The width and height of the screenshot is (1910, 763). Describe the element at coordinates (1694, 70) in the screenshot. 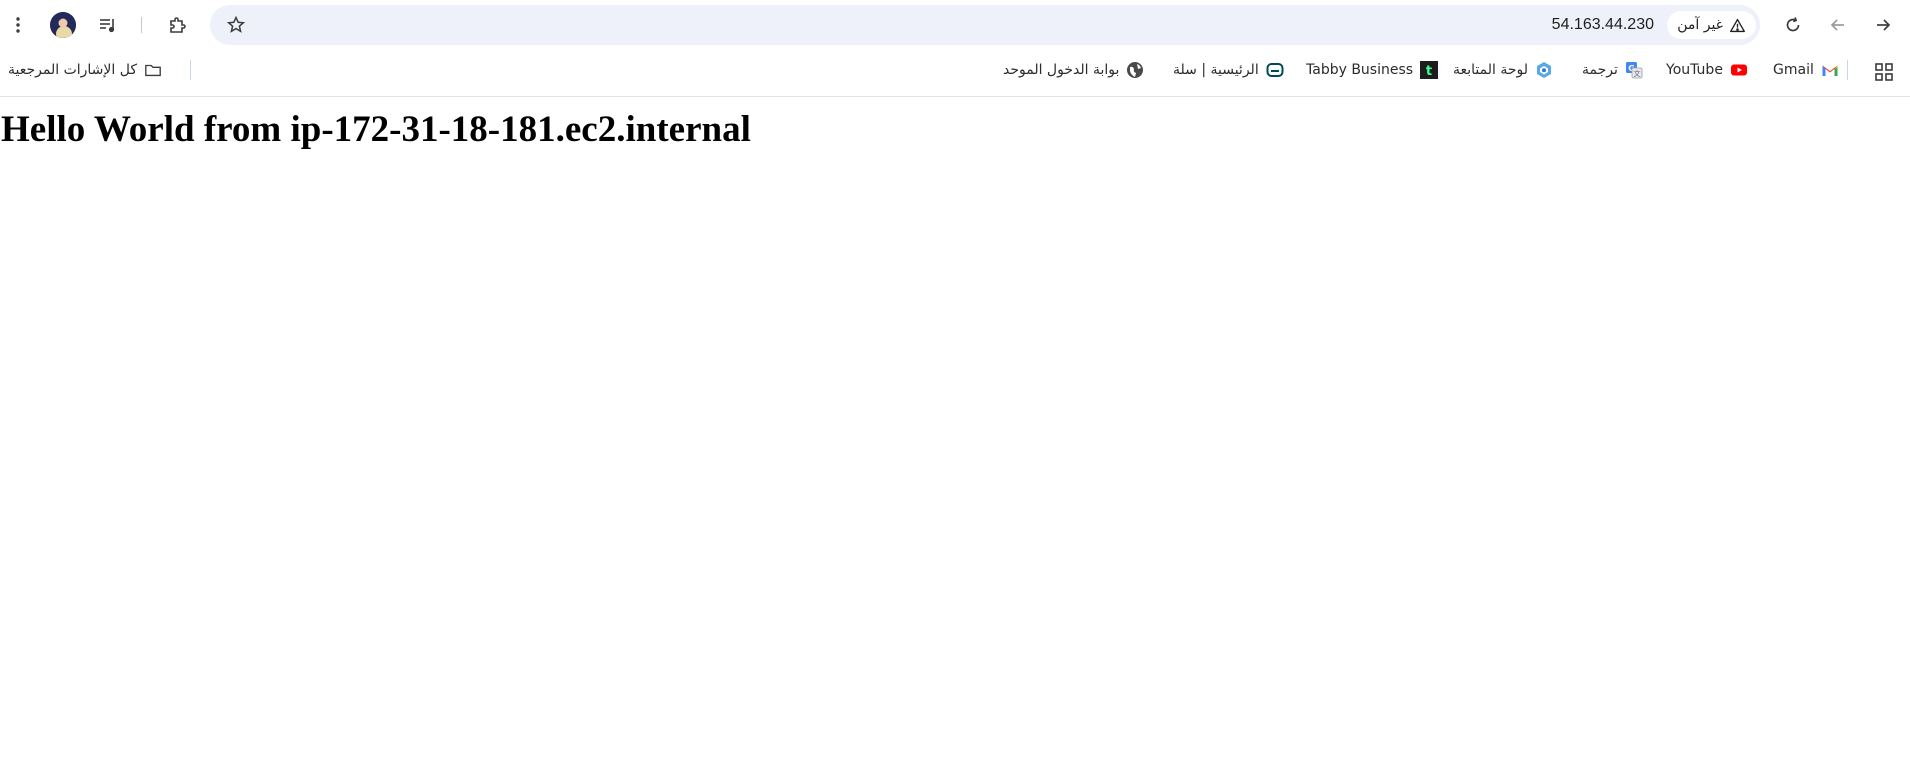

I see `bookmark-label: YouTube` at that location.